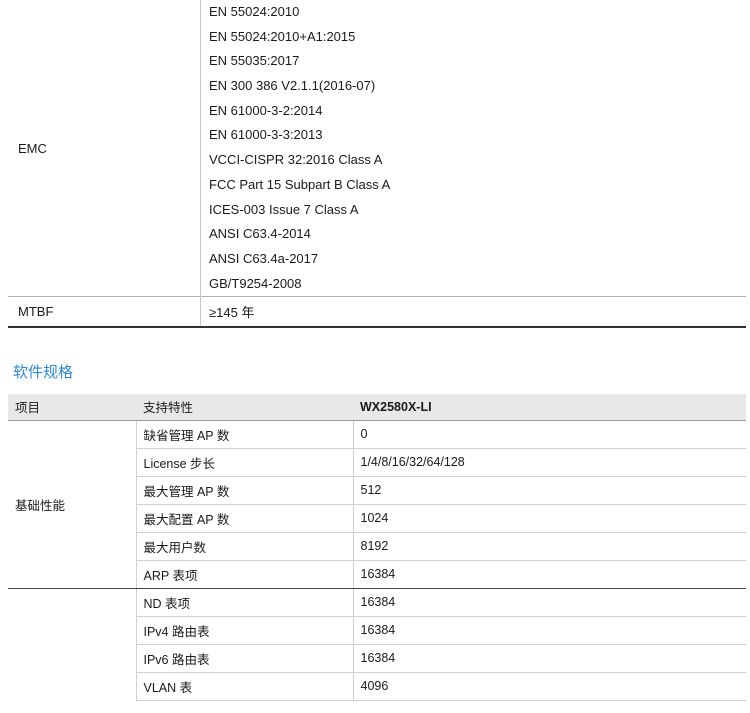 The height and width of the screenshot is (713, 750). I want to click on value-cell: 512, so click(549, 490).